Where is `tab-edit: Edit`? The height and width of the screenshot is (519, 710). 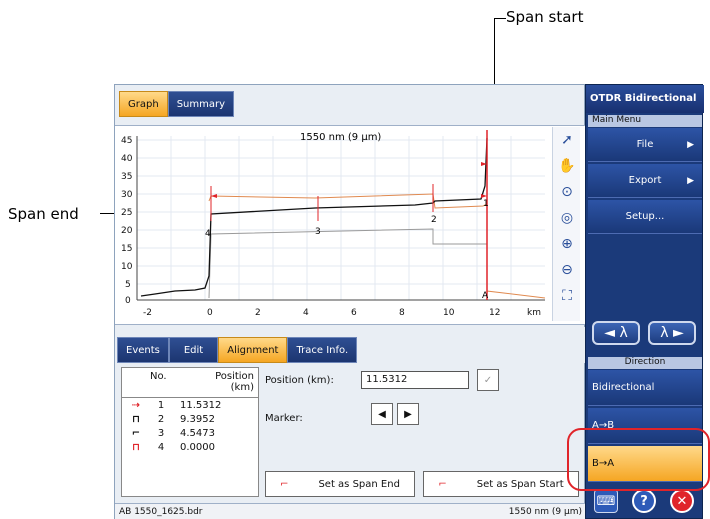 tab-edit: Edit is located at coordinates (193, 350).